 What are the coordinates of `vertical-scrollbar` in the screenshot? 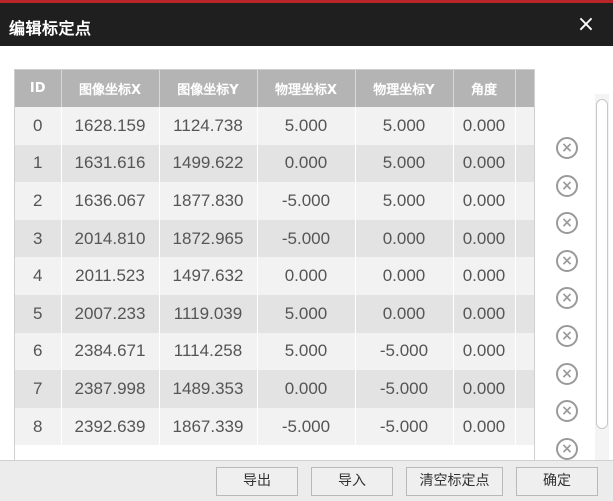 It's located at (602, 277).